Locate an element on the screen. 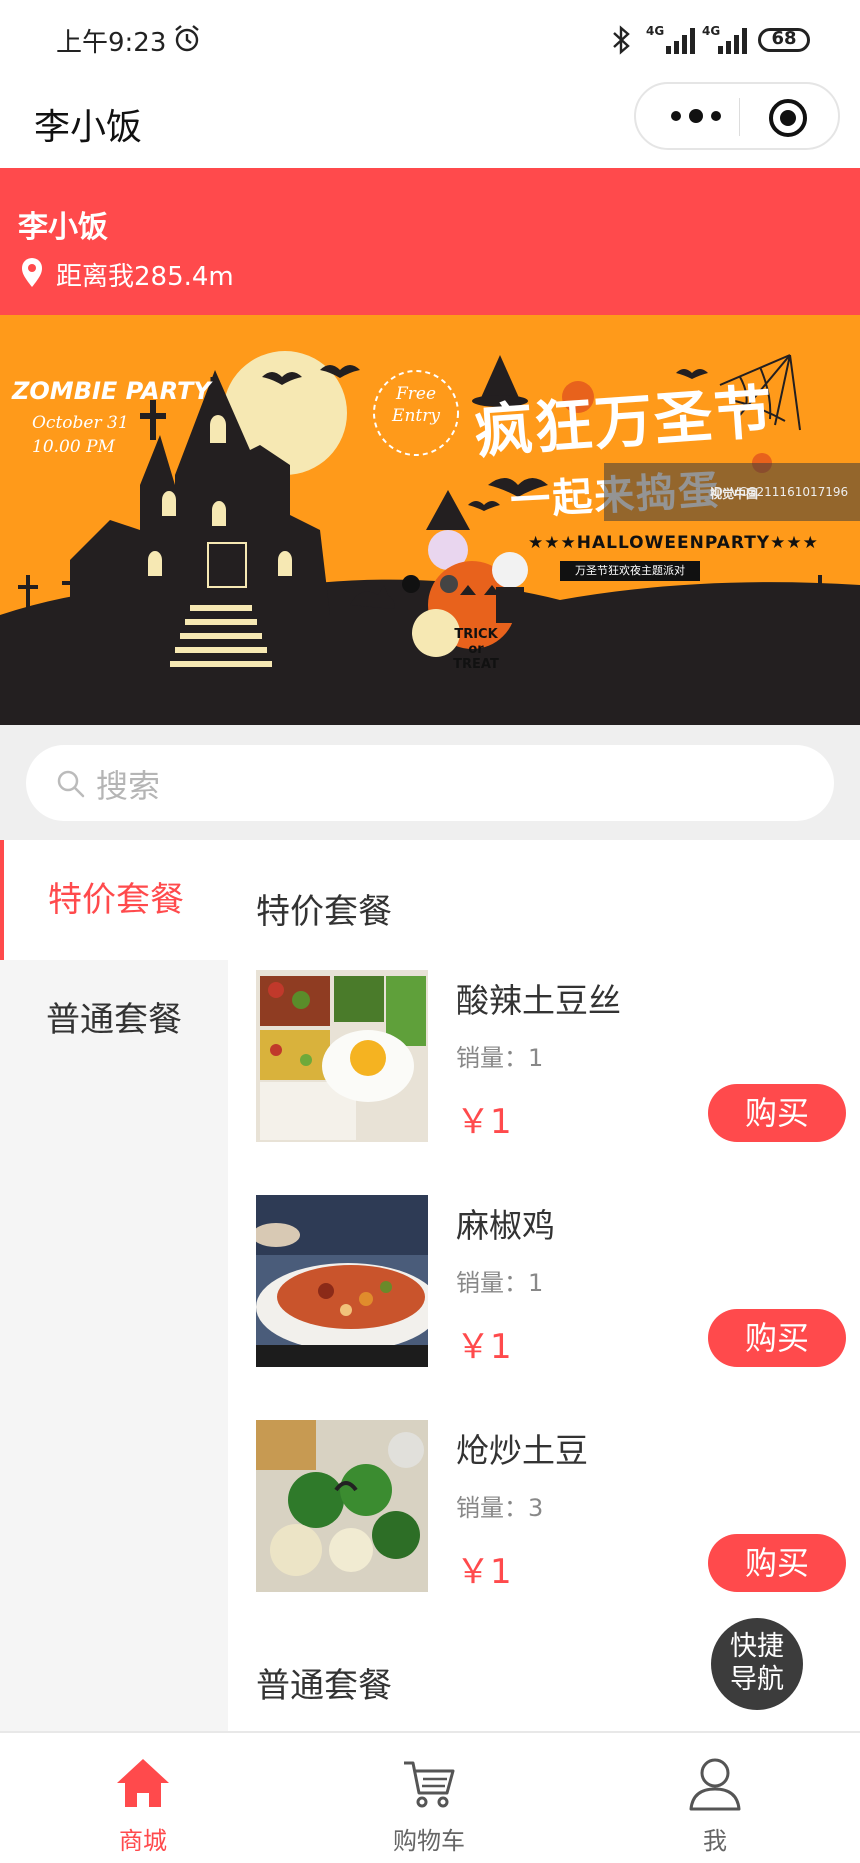  status-bar: 上午9:23 4G 4G 68 is located at coordinates (430, 40).